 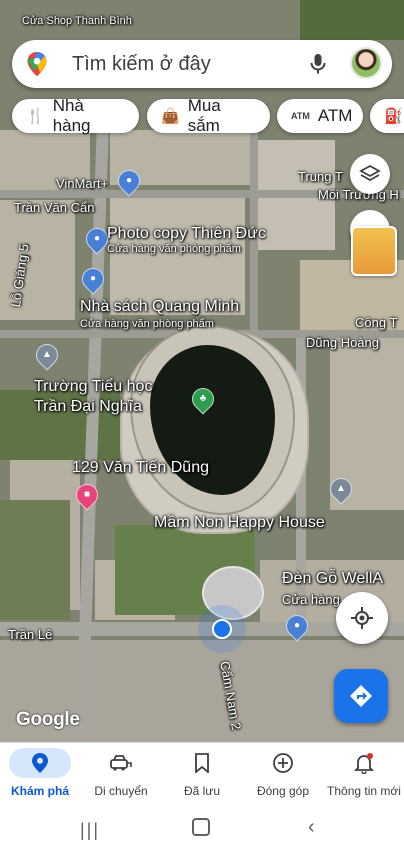 I want to click on chip-atm: ATM ATM, so click(x=320, y=116).